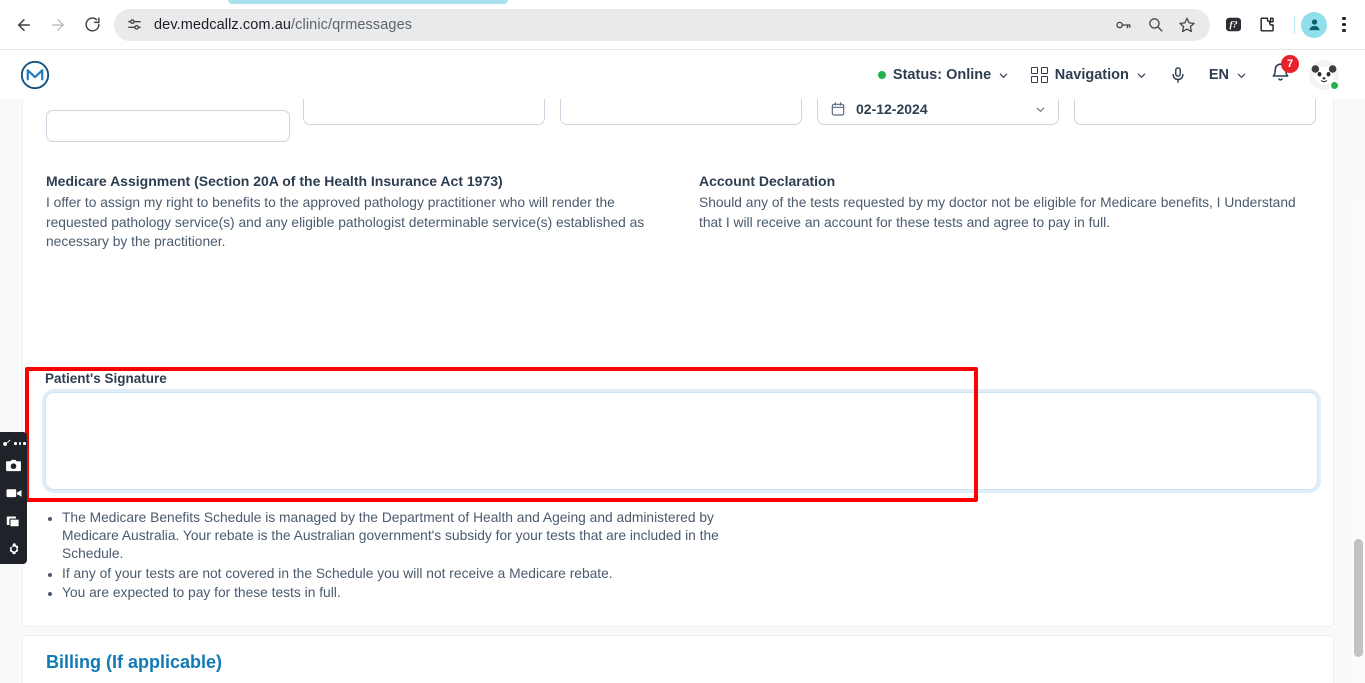 The image size is (1365, 683). I want to click on back-button, so click(24, 25).